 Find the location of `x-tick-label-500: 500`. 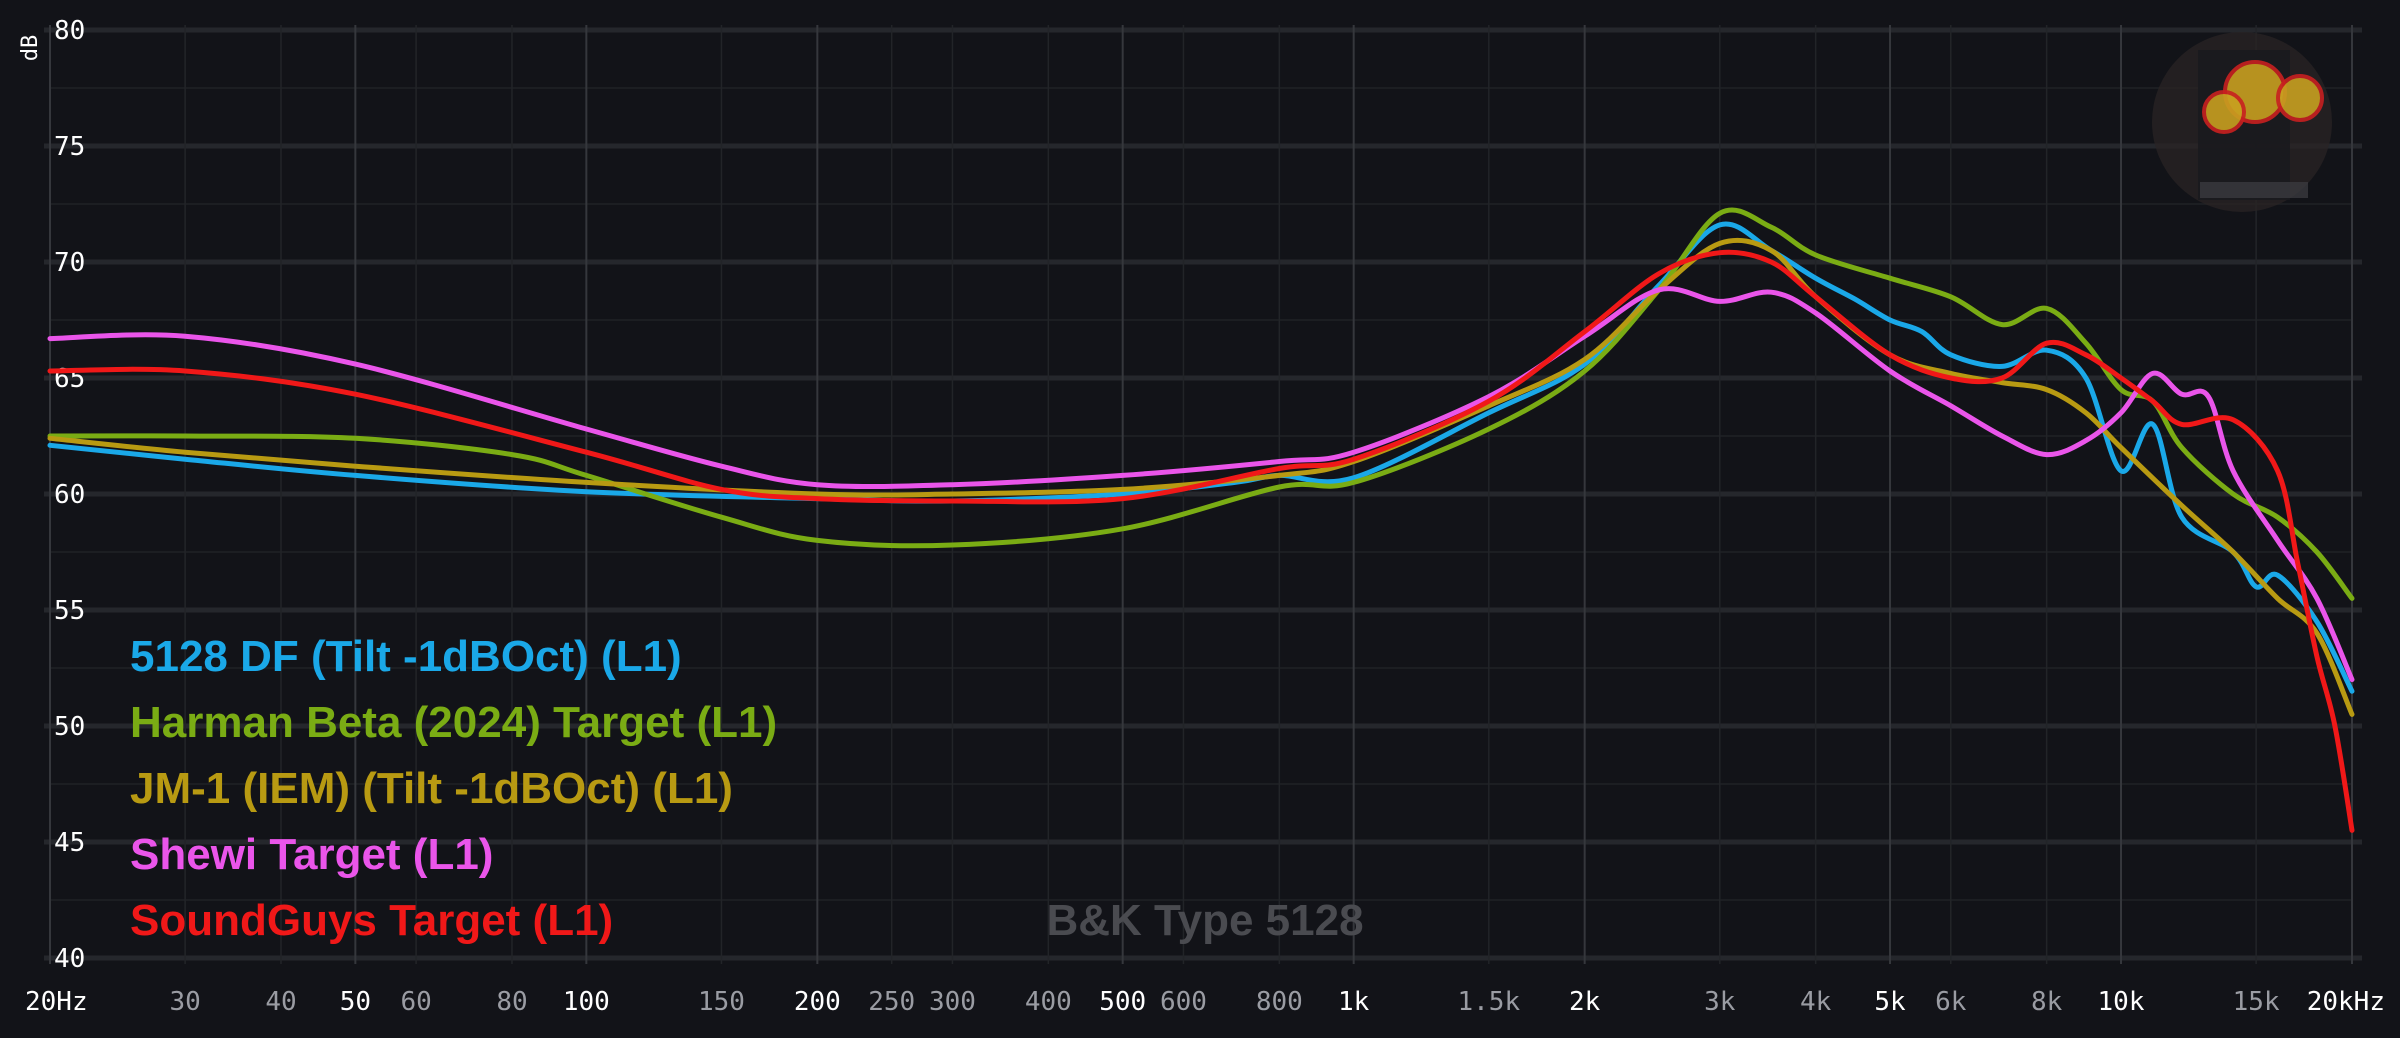

x-tick-label-500: 500 is located at coordinates (1122, 1002).